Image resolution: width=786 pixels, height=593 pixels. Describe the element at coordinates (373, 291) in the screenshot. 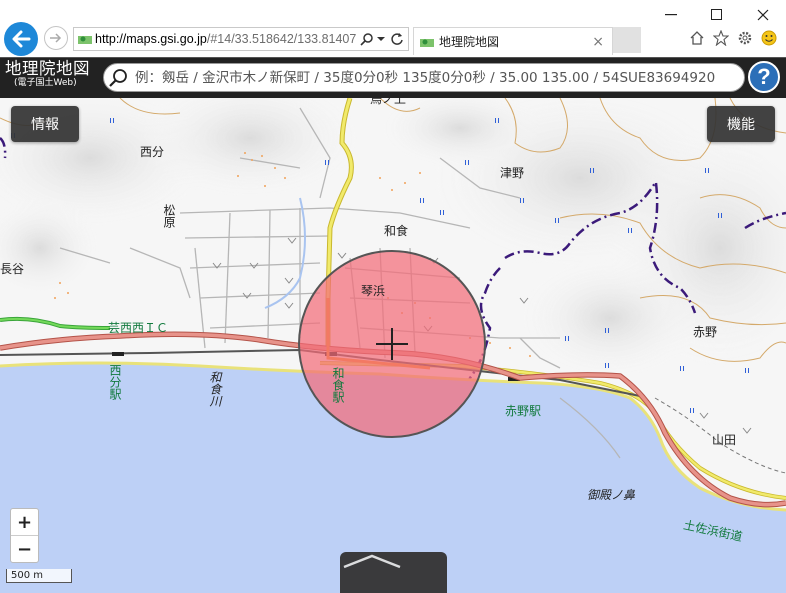

I see `label-kotogahama: 琴浜` at that location.